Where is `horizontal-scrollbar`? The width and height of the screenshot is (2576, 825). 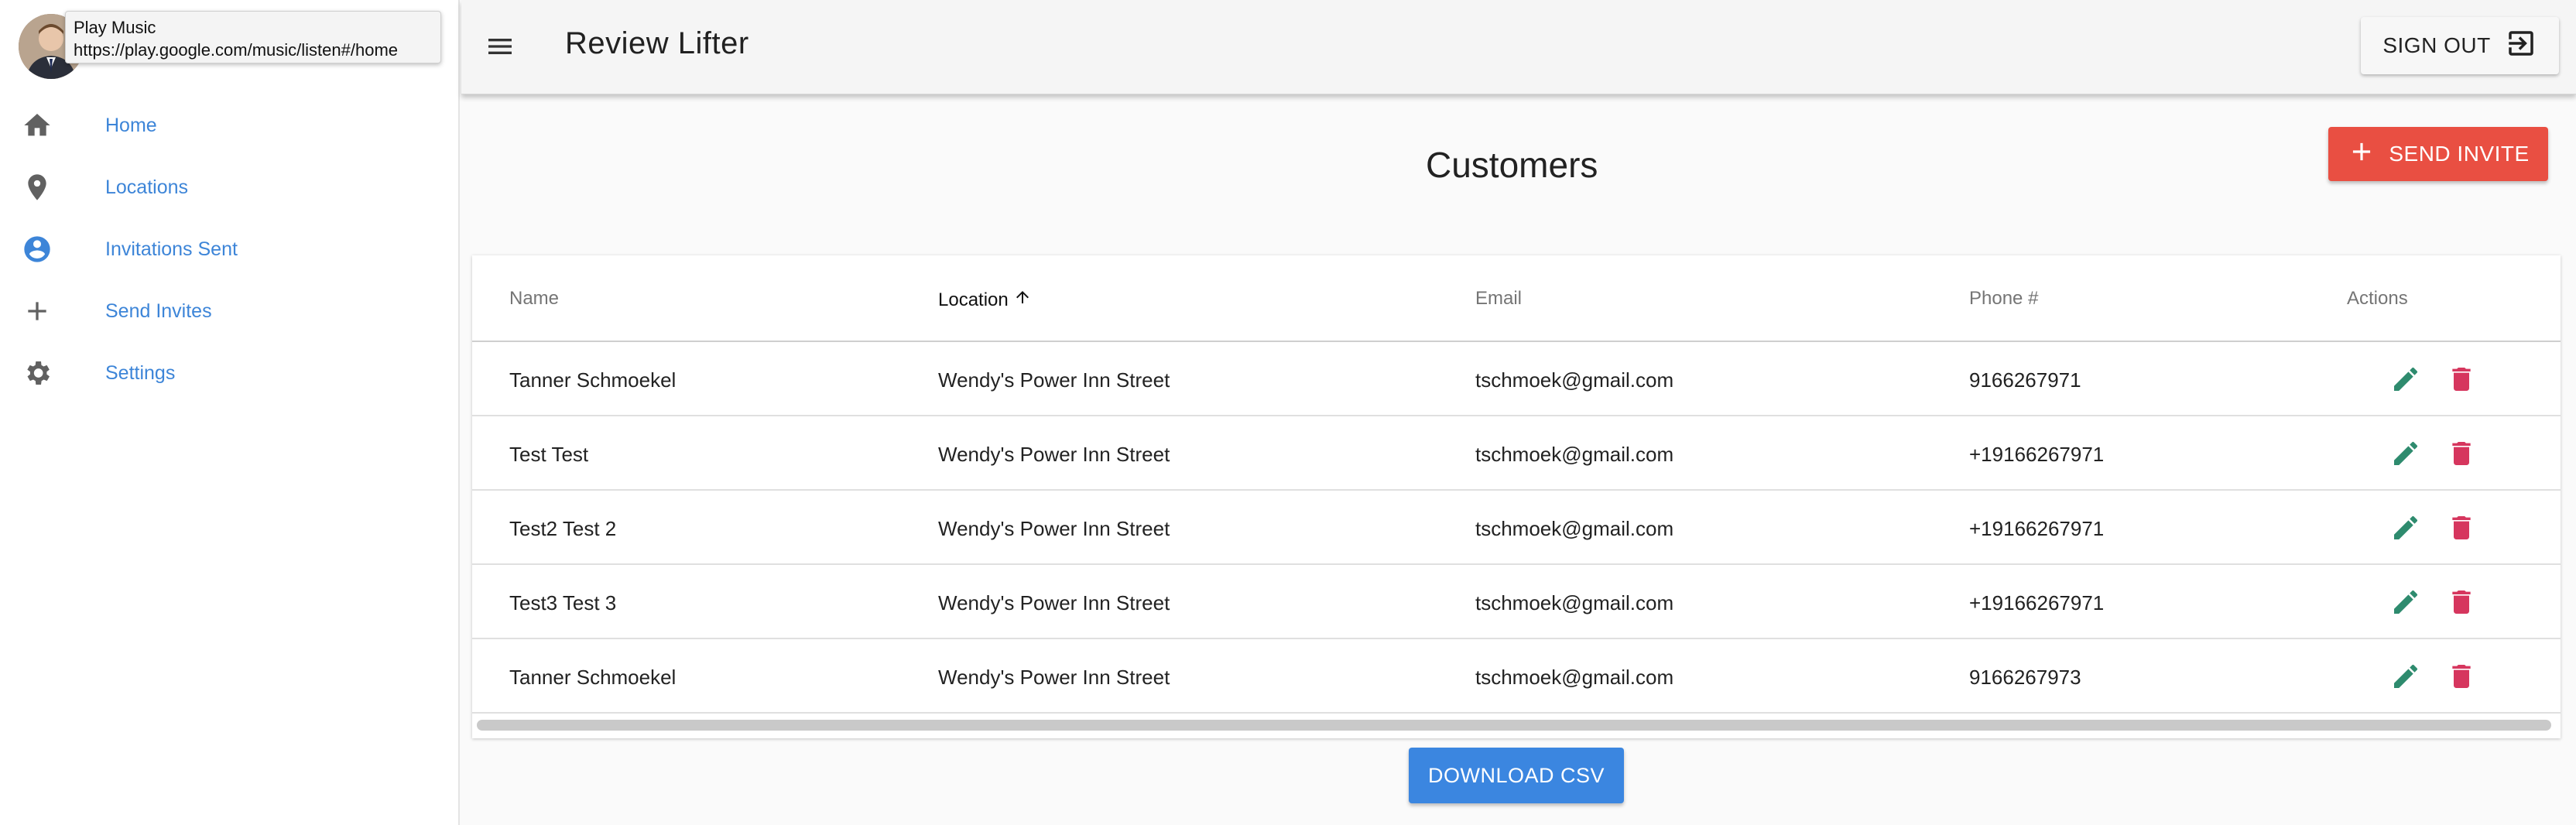 horizontal-scrollbar is located at coordinates (1514, 725).